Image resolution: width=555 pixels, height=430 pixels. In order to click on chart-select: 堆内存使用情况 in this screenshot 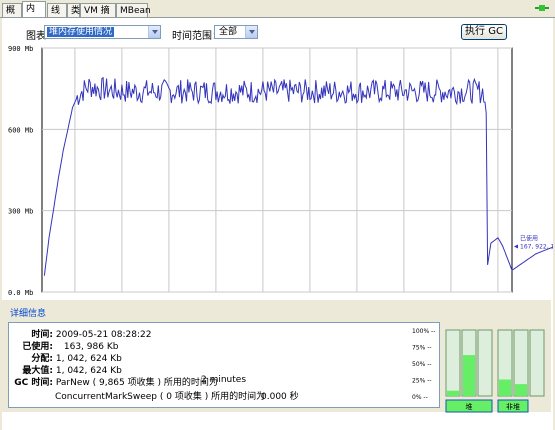, I will do `click(102, 32)`.